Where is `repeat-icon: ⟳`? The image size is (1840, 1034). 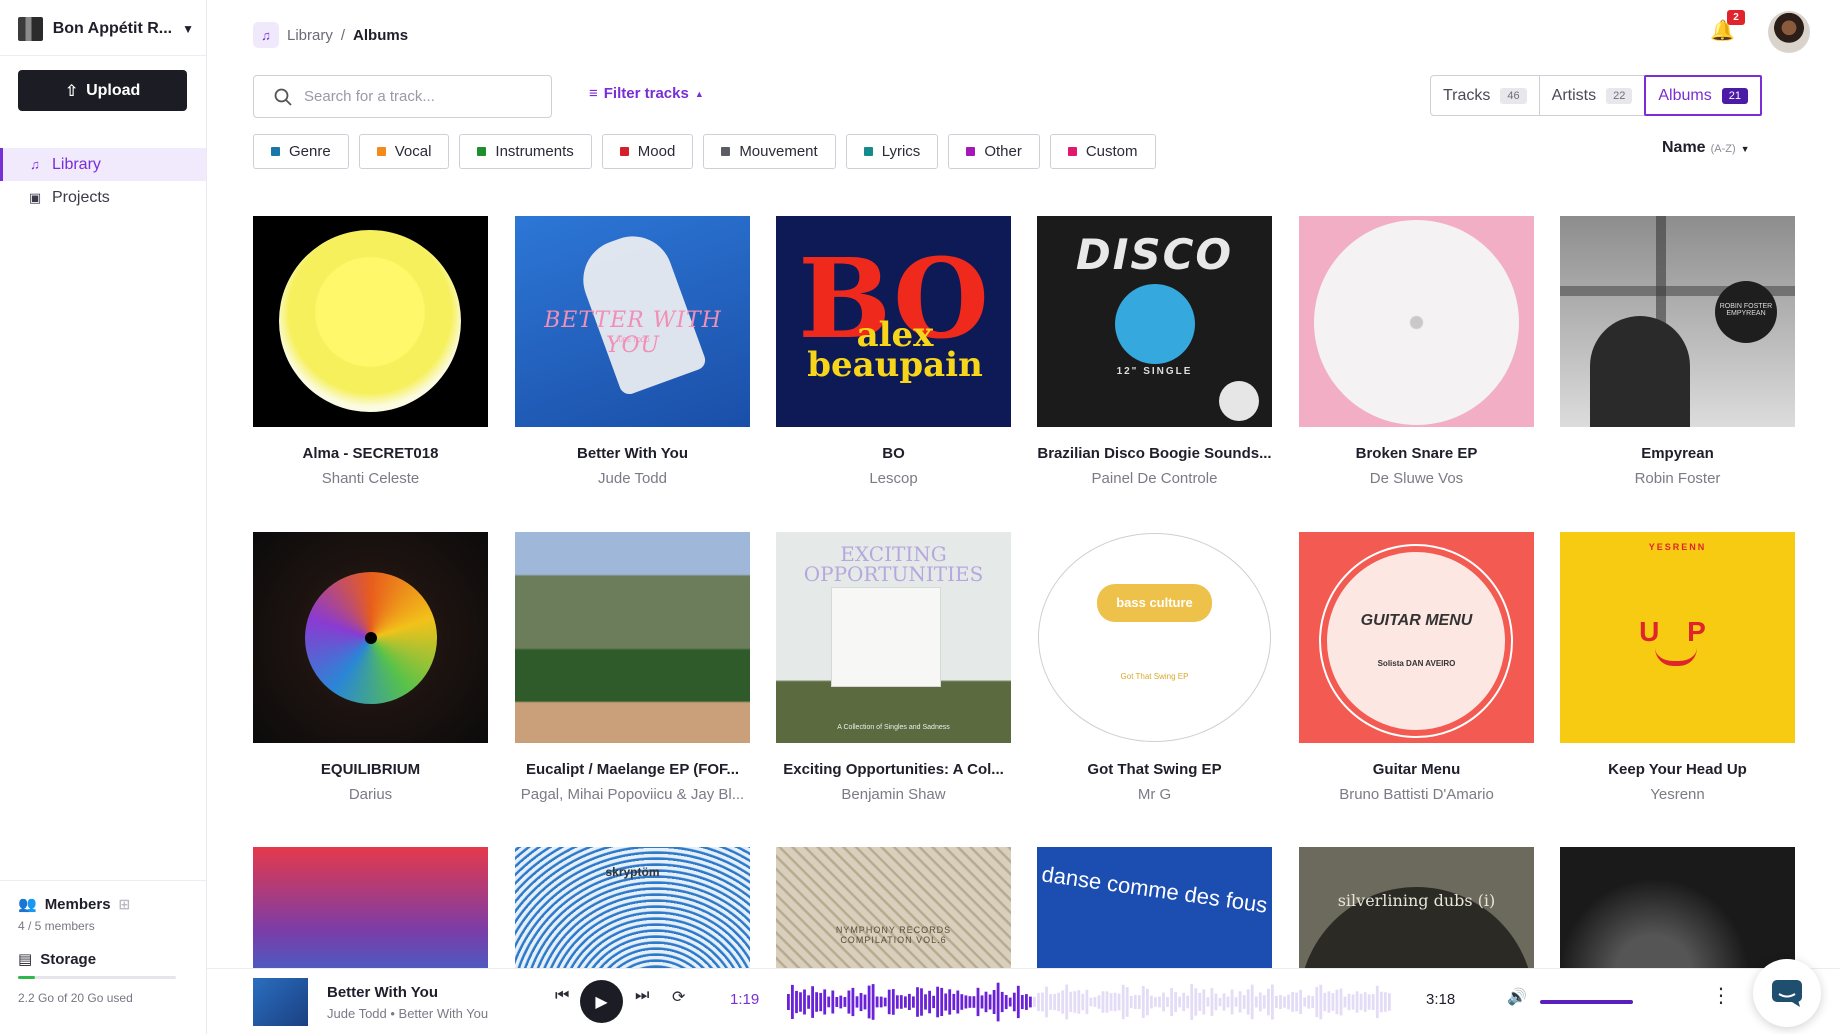 repeat-icon: ⟳ is located at coordinates (678, 997).